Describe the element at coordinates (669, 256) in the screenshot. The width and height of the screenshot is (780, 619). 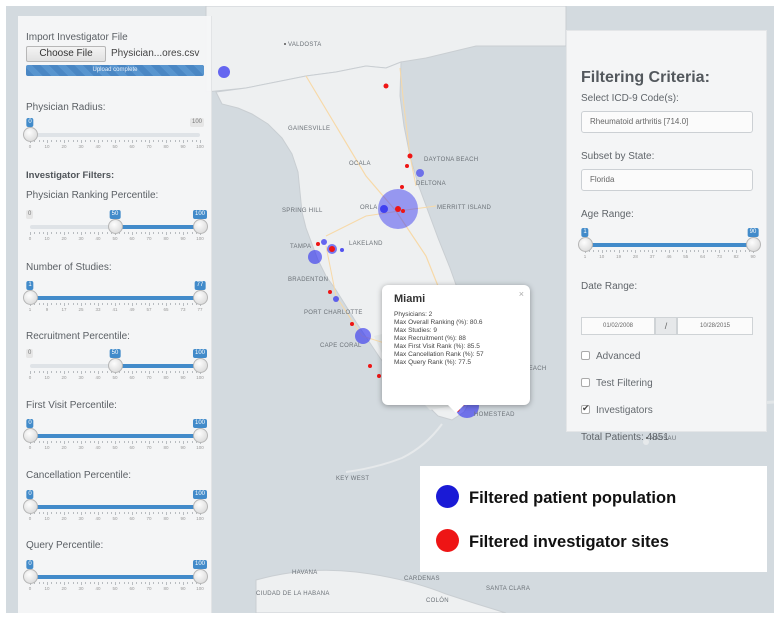
I see `slider-tick-label: 46` at that location.